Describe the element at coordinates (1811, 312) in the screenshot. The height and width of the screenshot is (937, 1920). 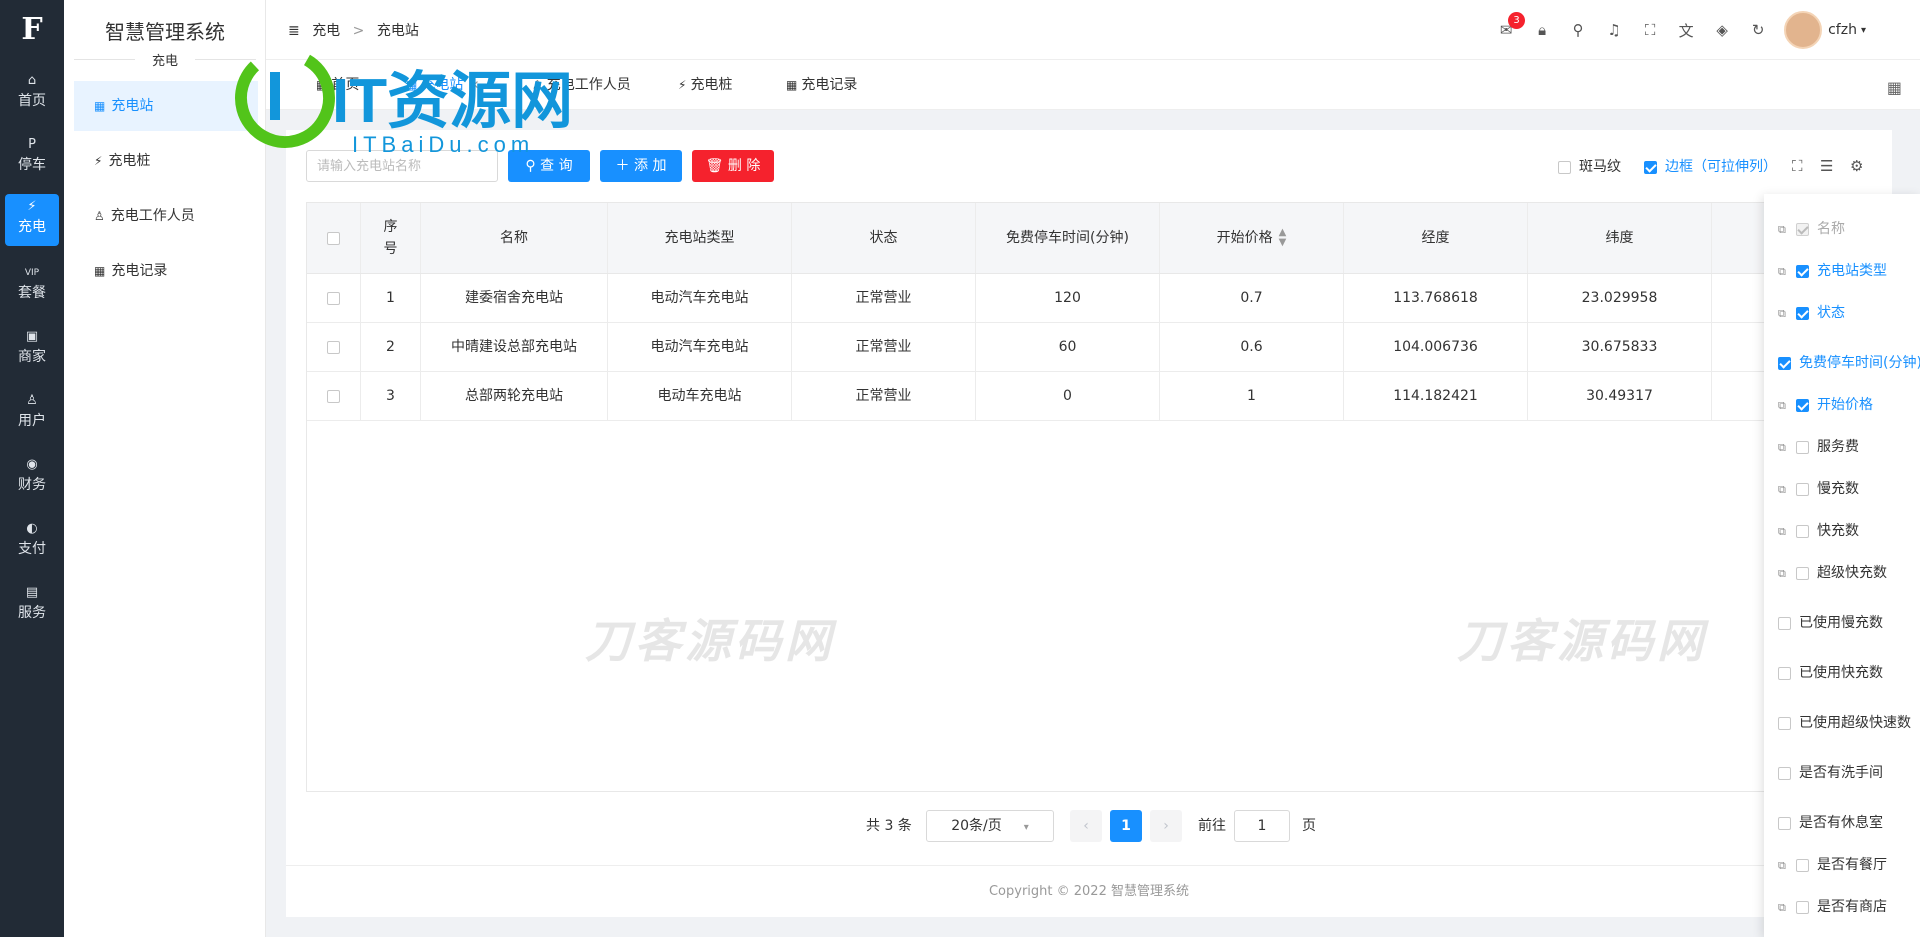
I see `column-option: ⧉ 状态` at that location.